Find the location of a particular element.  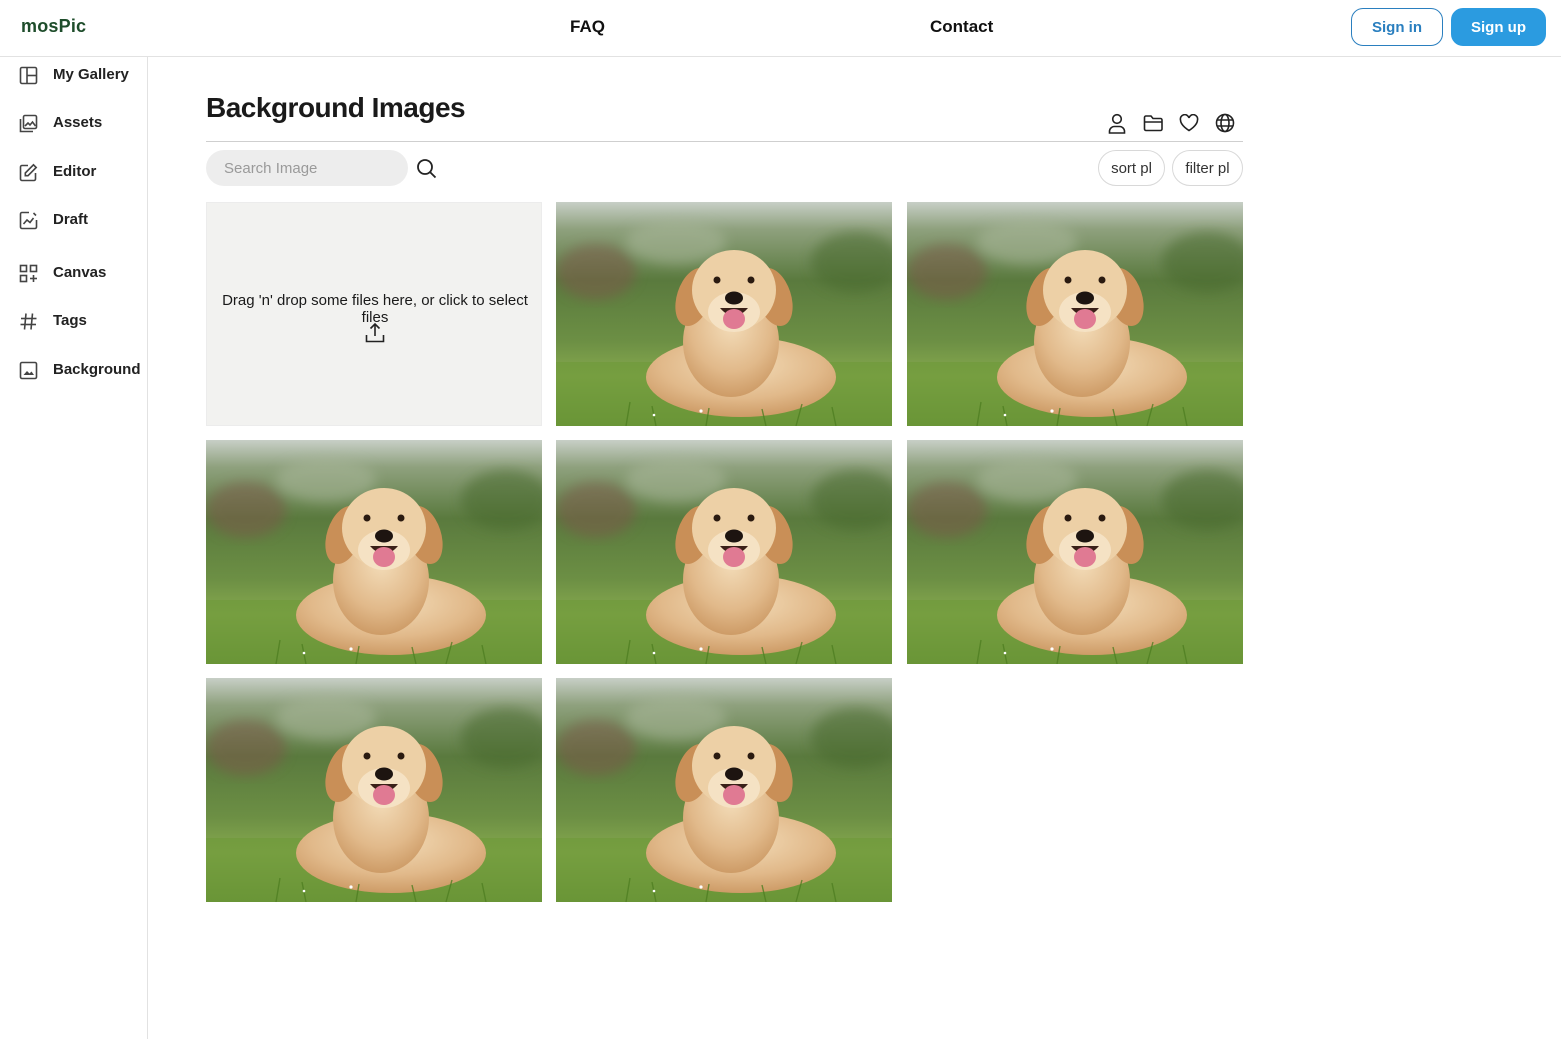

sidebar-item-label: Draft is located at coordinates (71, 219).